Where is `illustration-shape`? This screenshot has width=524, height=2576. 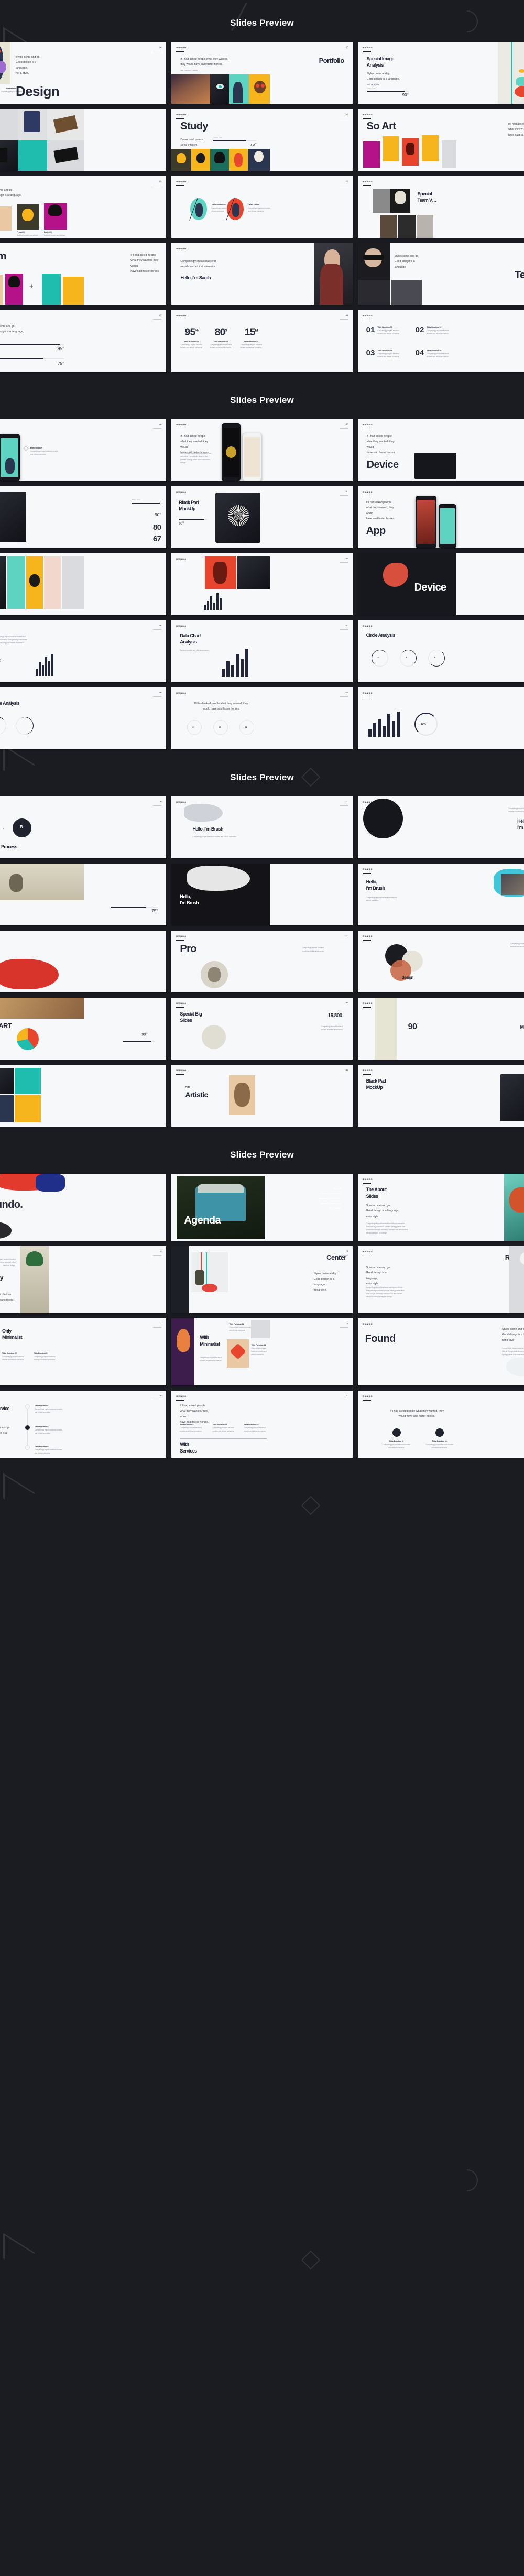 illustration-shape is located at coordinates (238, 160).